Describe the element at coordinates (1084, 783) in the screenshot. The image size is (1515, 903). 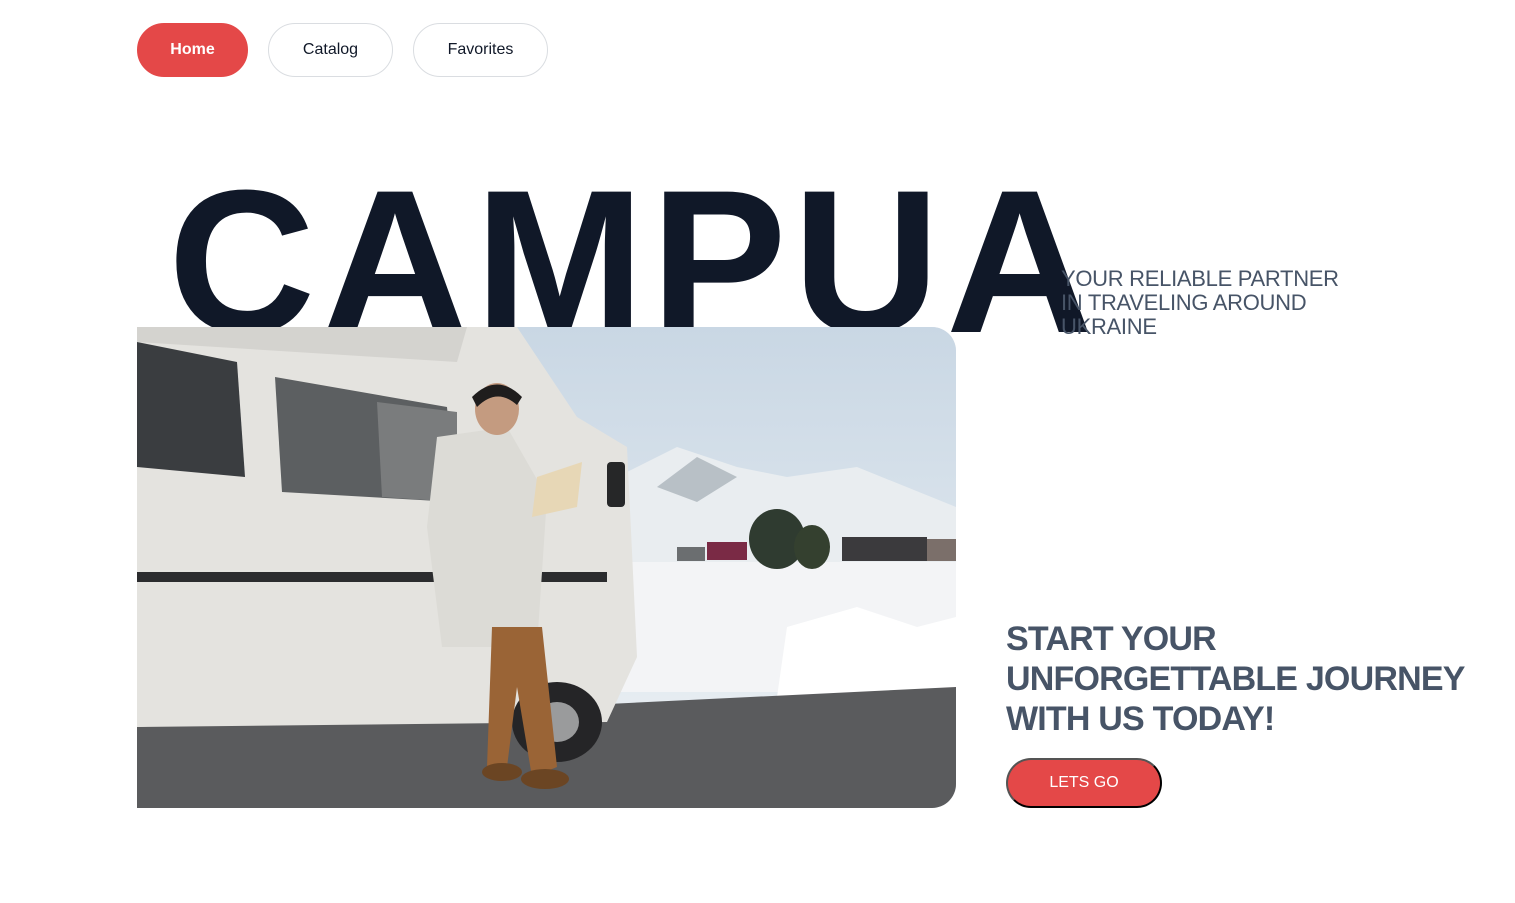
I see `lets-go-button: LETS GO` at that location.